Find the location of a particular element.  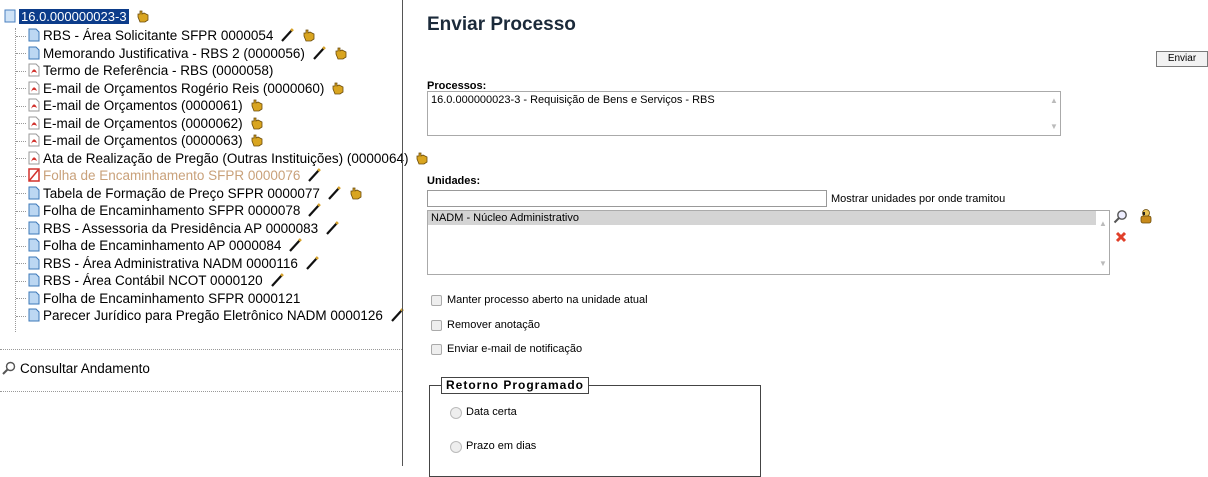

tree-item-label: Tabela de Formação de Preço SFPR 0000077 is located at coordinates (181, 193).